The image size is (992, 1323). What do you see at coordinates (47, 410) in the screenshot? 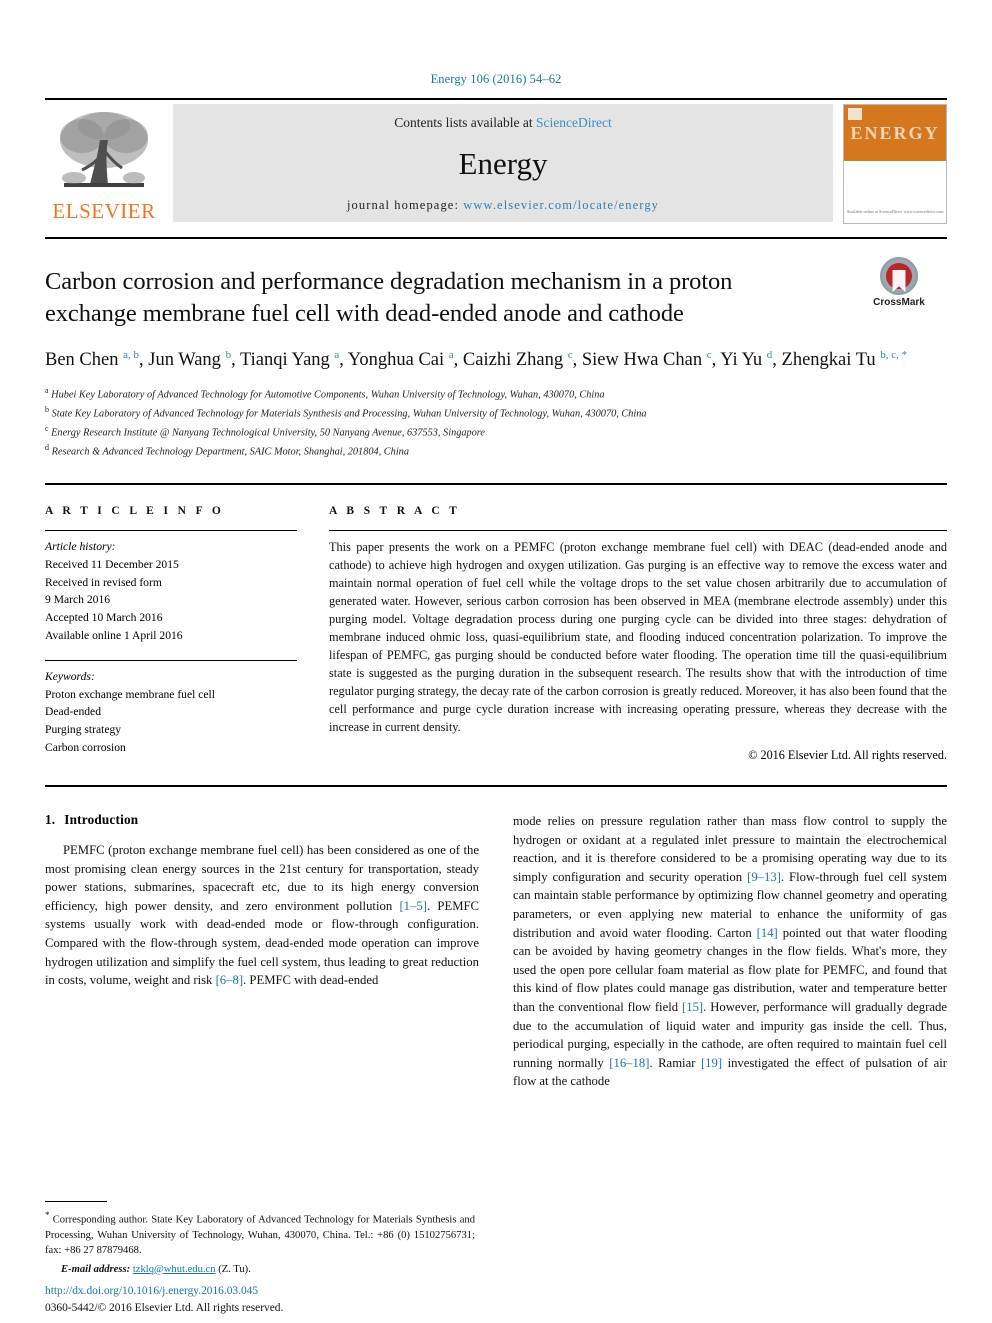
I see `affiliation-mark: b` at bounding box center [47, 410].